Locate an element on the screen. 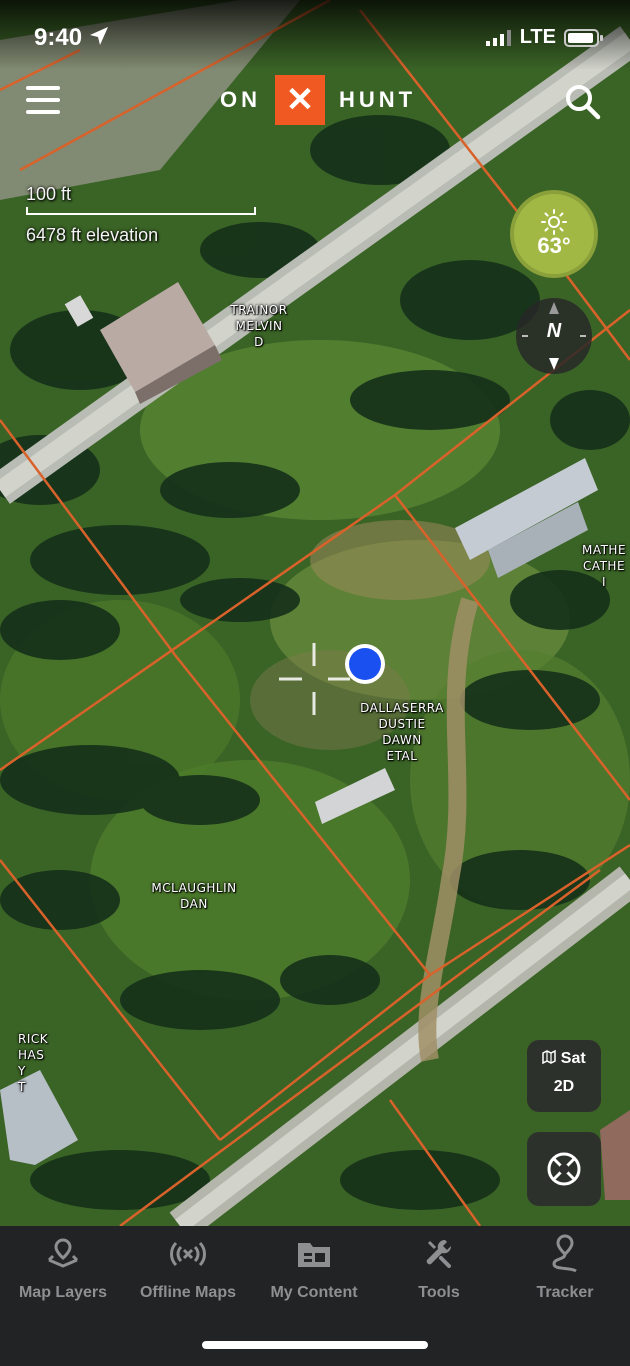  search-icon is located at coordinates (583, 102).